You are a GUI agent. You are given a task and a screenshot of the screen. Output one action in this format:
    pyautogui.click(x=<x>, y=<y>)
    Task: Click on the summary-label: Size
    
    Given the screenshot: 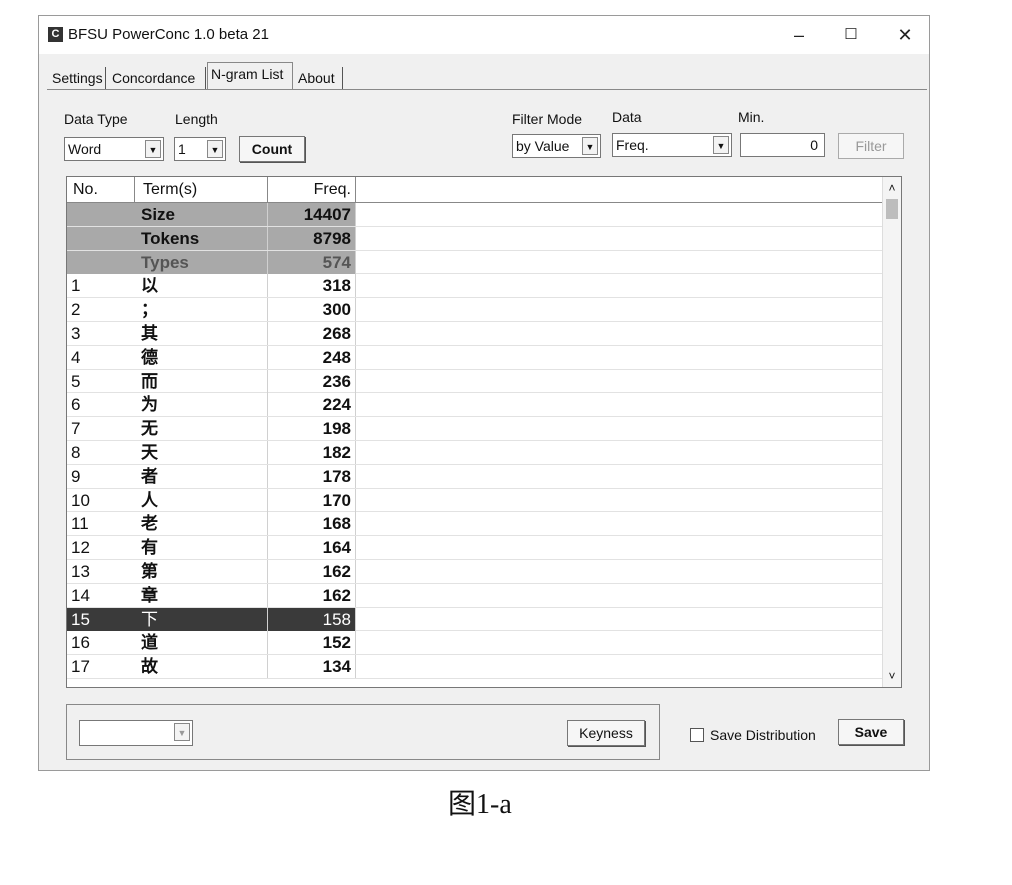 What is the action you would take?
    pyautogui.click(x=201, y=214)
    